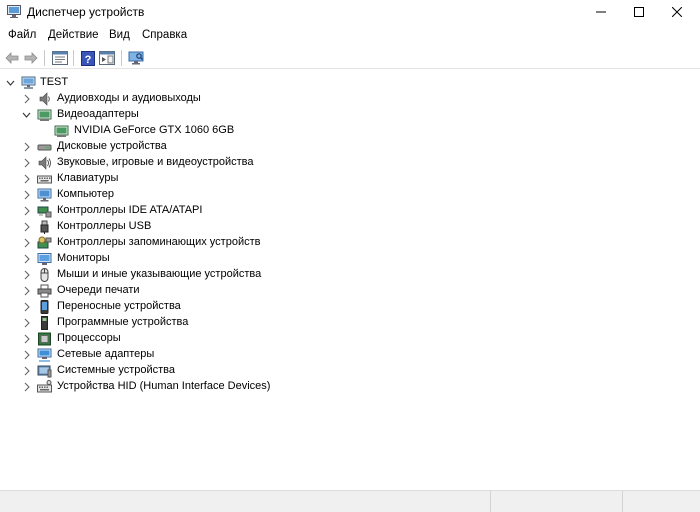  I want to click on tree-item-label: Устройства HID (Human Interface Devices), so click(164, 386).